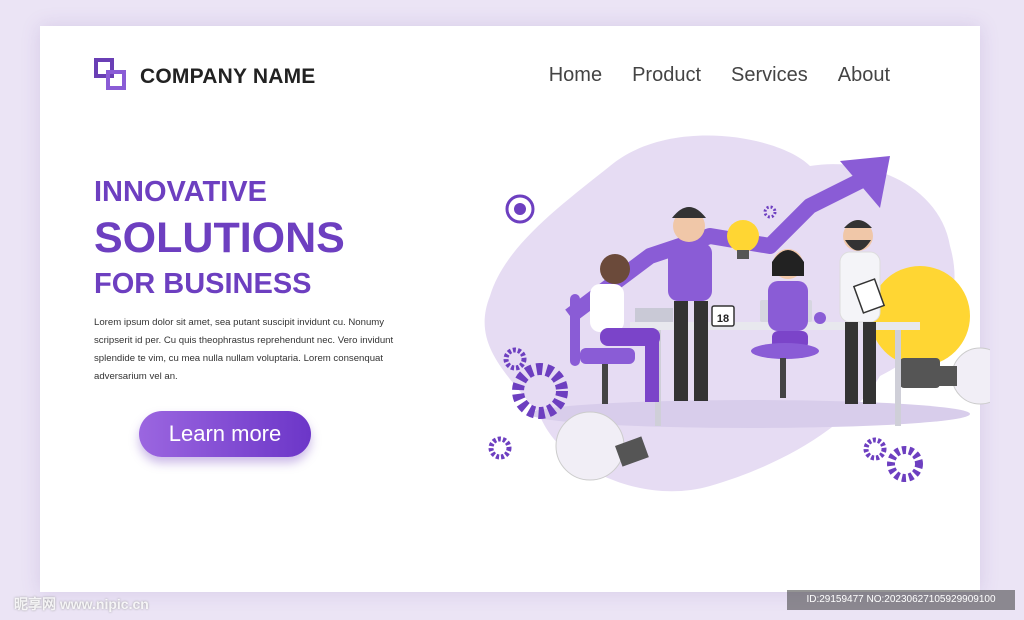  I want to click on brand-logo: COMPANY NAME, so click(204, 77).